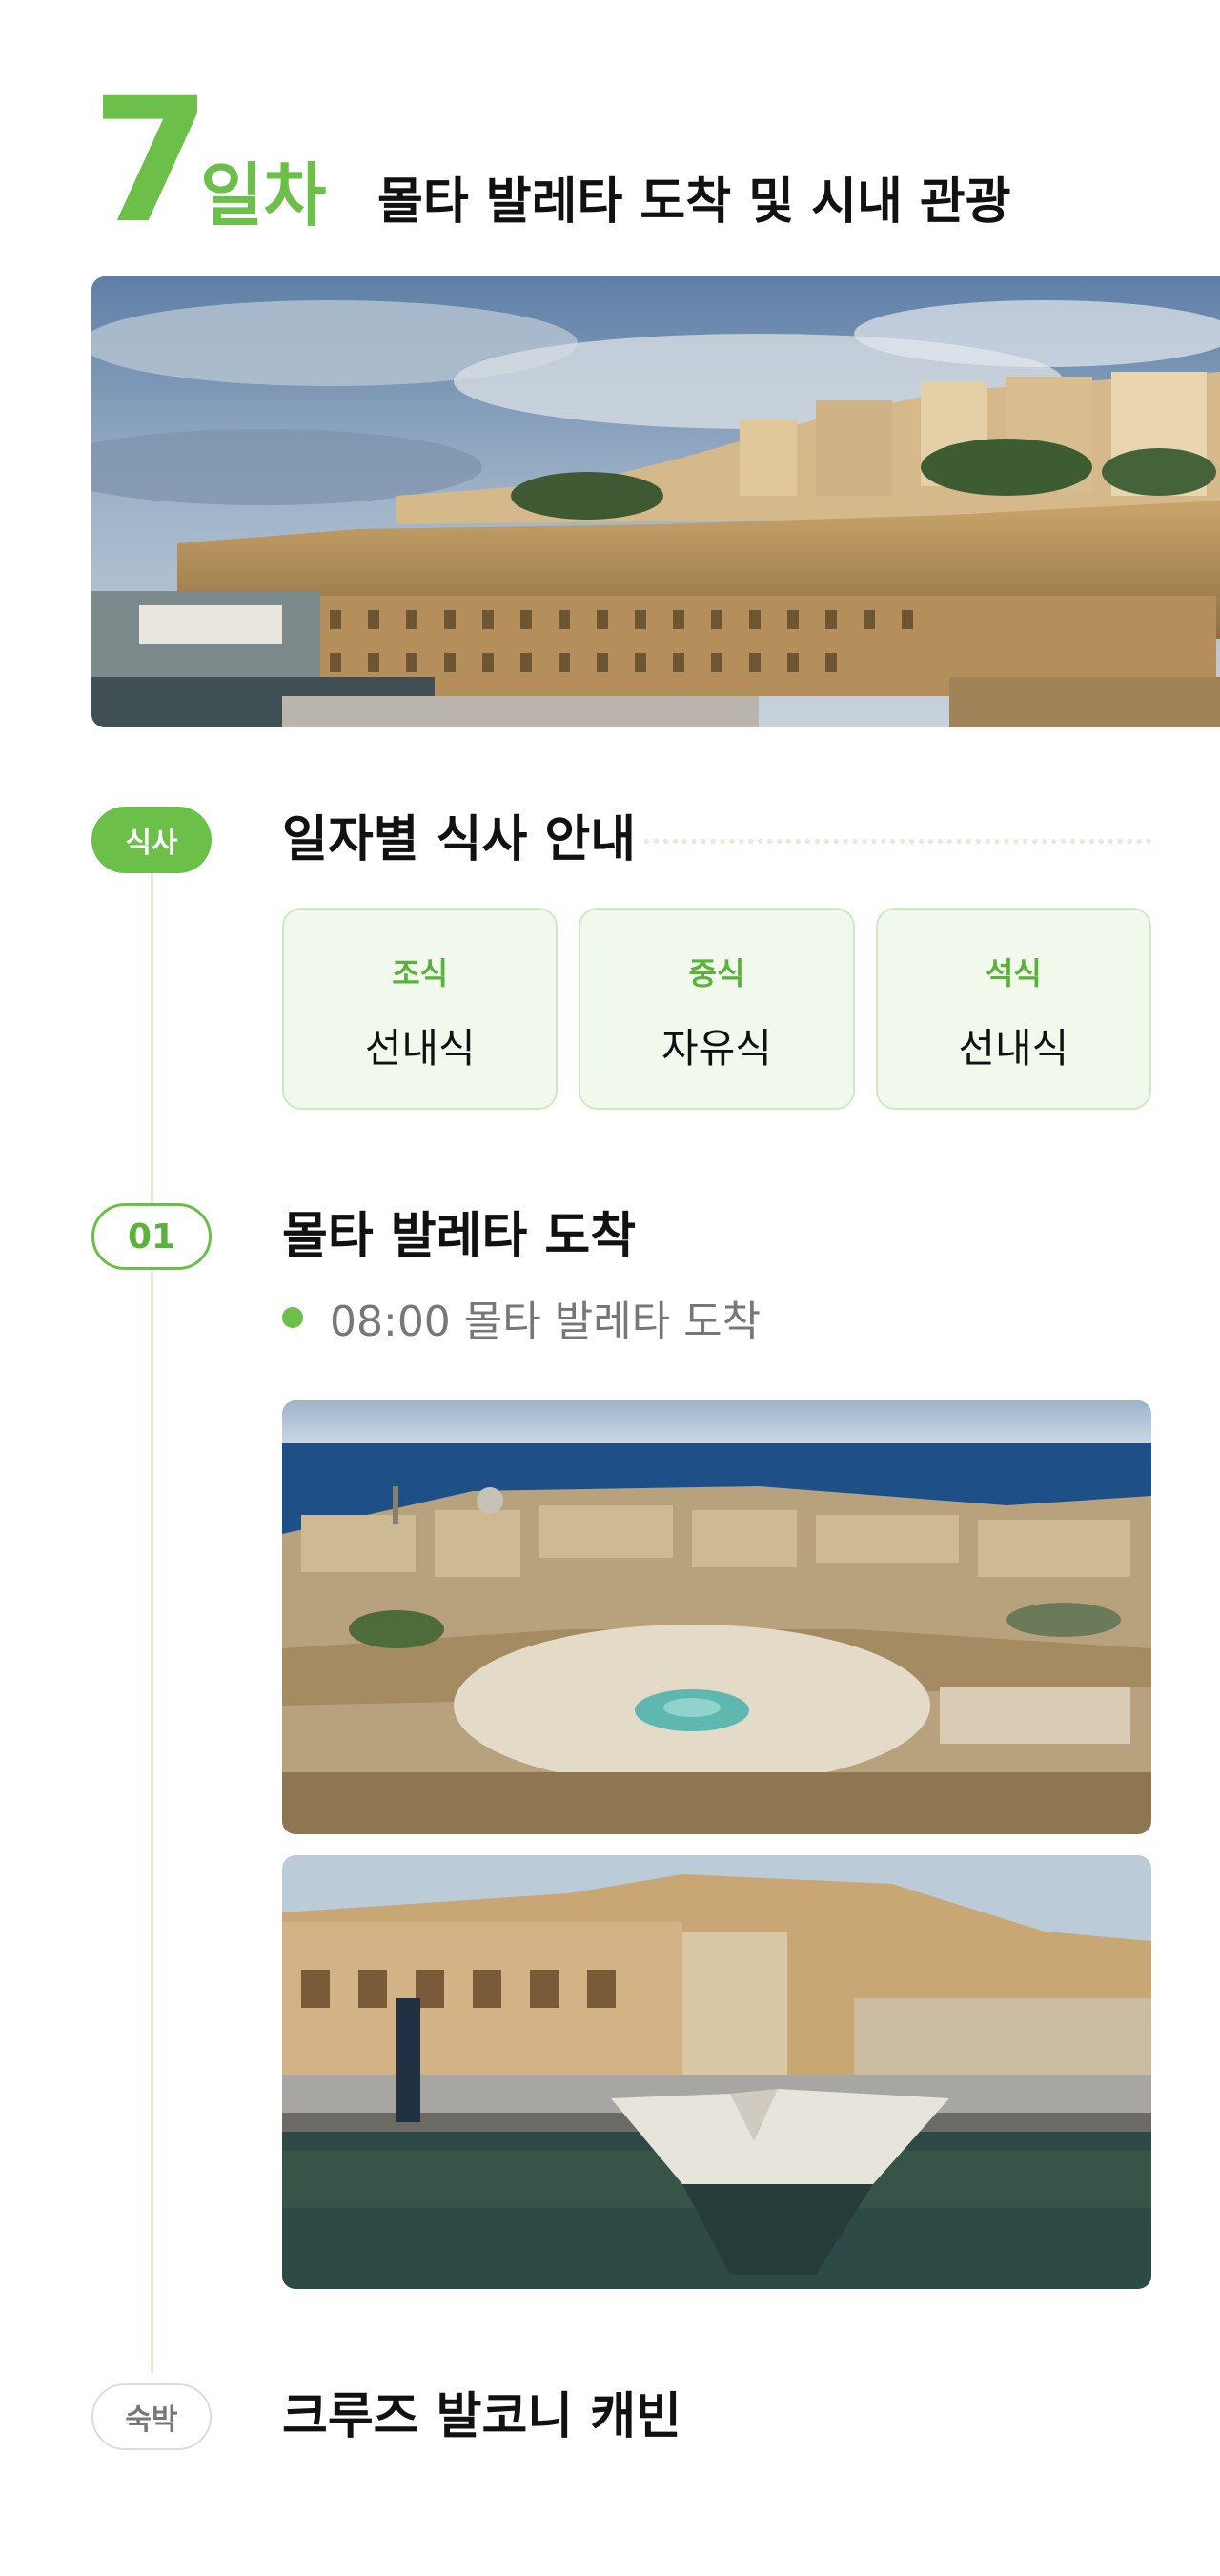 Image resolution: width=1220 pixels, height=2576 pixels. I want to click on valletta-waterfront-paper-boat-photo, so click(716, 2072).